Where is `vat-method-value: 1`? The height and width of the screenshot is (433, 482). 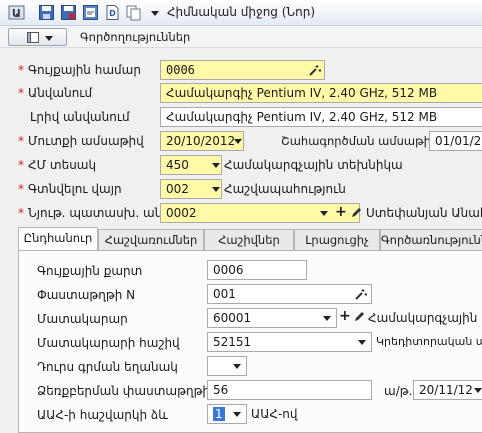
vat-method-value: 1 is located at coordinates (219, 414).